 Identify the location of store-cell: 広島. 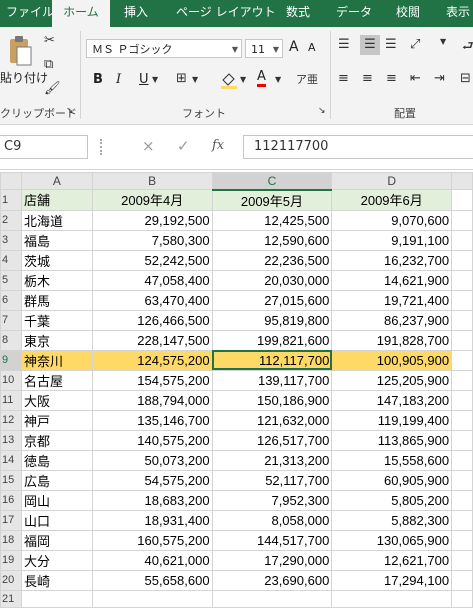
(56, 480).